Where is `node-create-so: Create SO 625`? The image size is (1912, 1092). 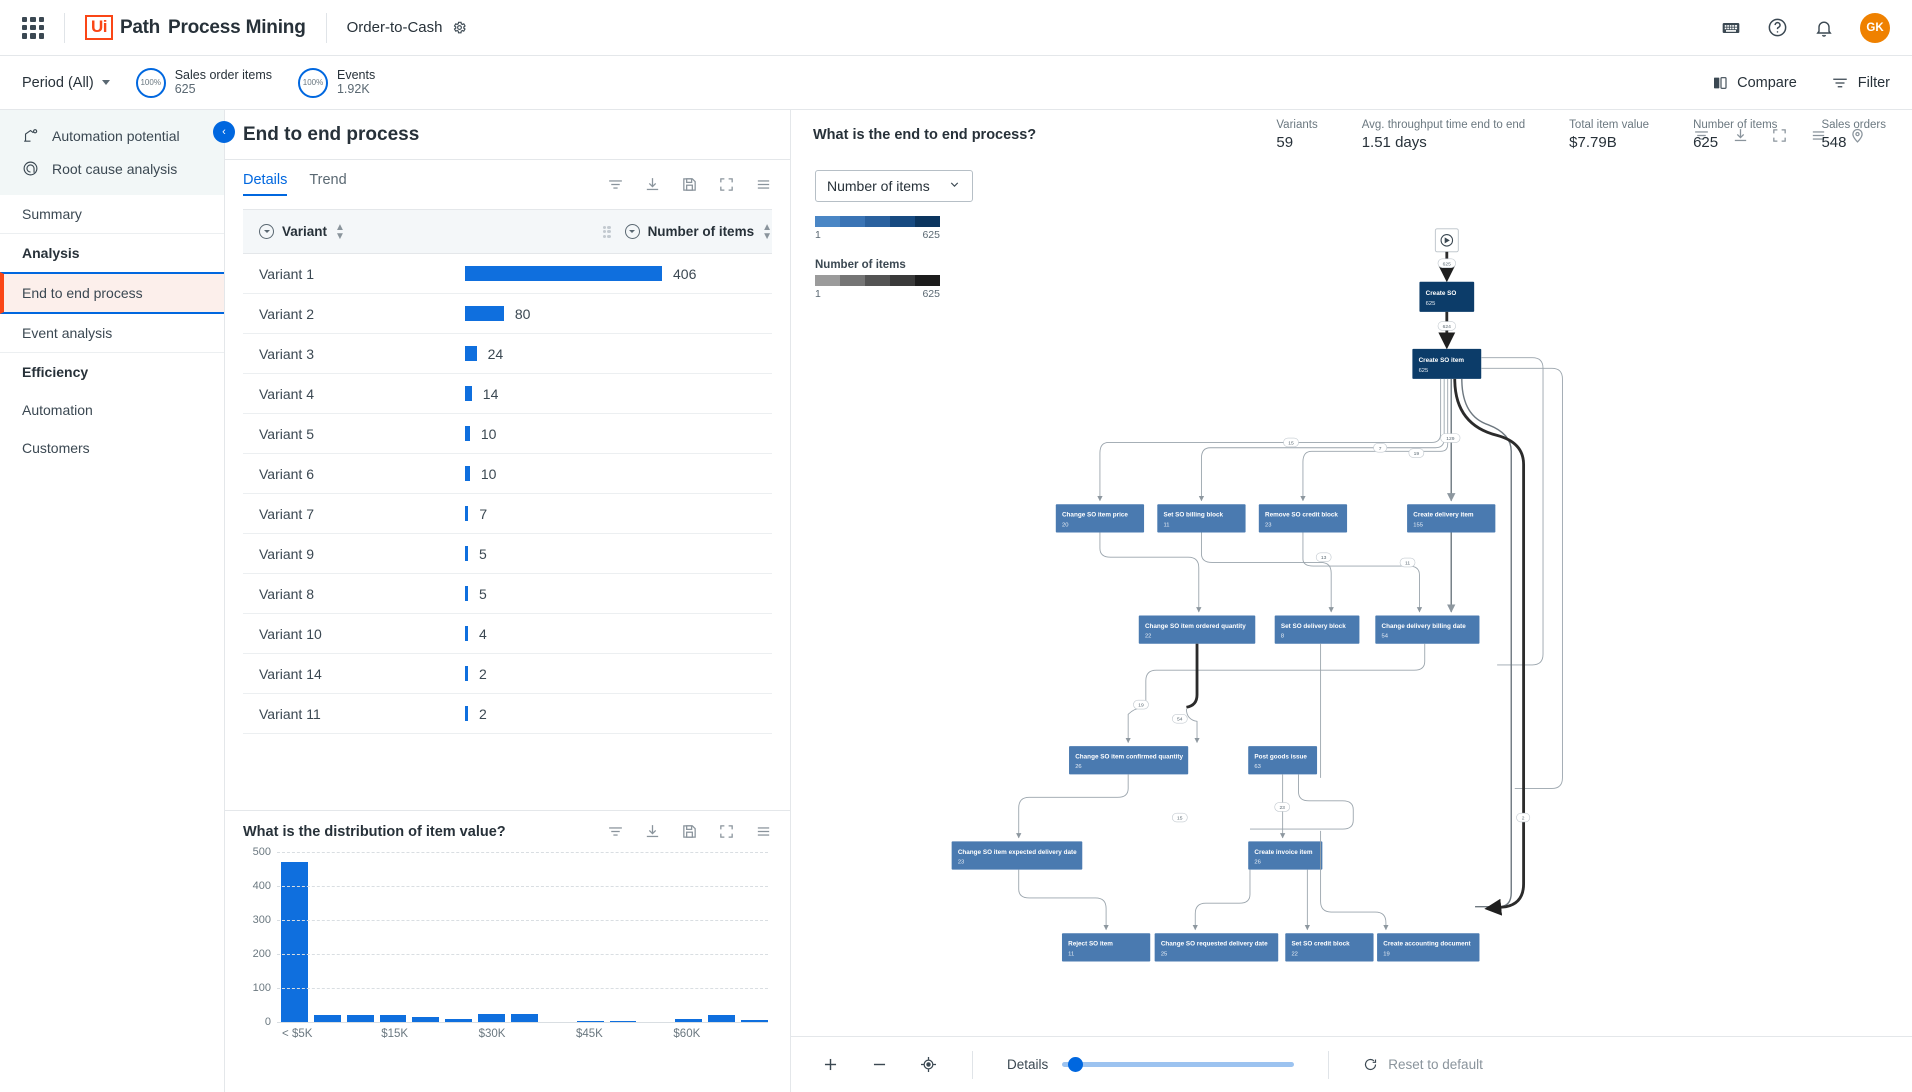 node-create-so: Create SO 625 is located at coordinates (1447, 296).